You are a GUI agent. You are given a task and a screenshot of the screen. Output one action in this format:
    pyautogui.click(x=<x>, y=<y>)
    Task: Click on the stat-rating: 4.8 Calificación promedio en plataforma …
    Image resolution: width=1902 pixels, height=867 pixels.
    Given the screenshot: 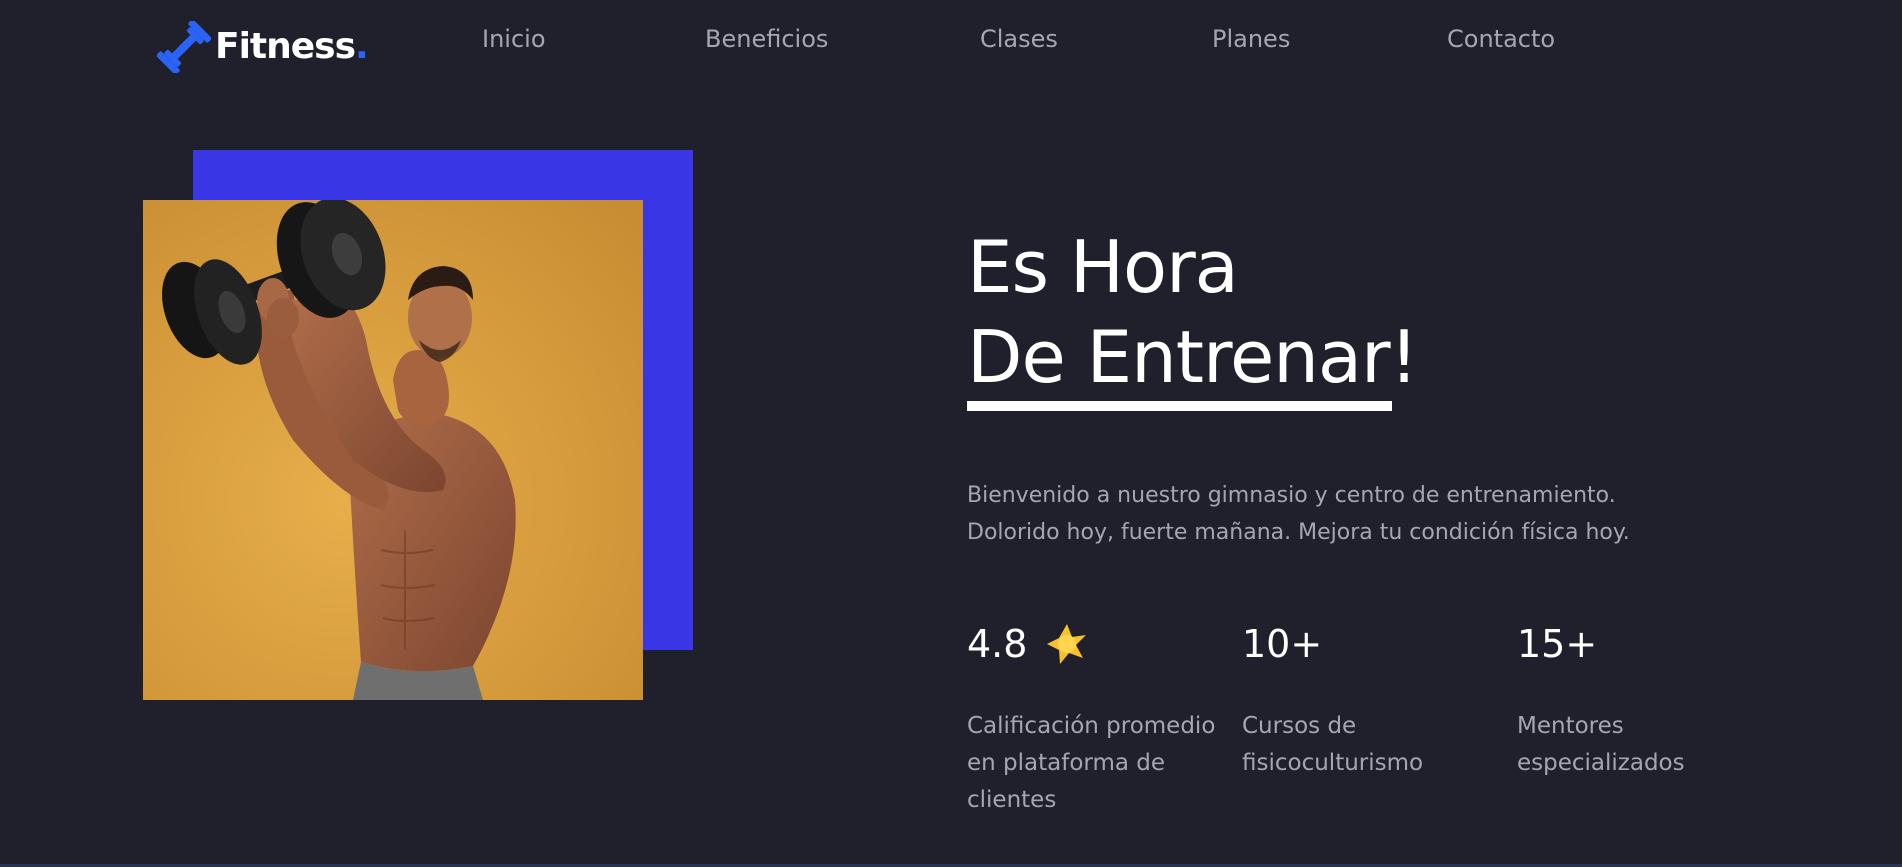 What is the action you would take?
    pyautogui.click(x=1097, y=719)
    